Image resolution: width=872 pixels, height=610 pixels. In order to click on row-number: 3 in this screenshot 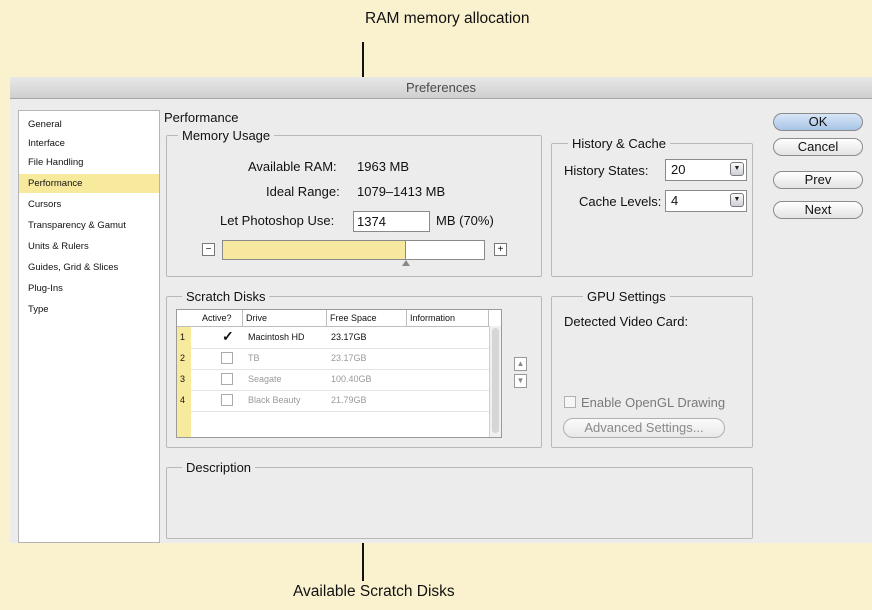, I will do `click(184, 379)`.